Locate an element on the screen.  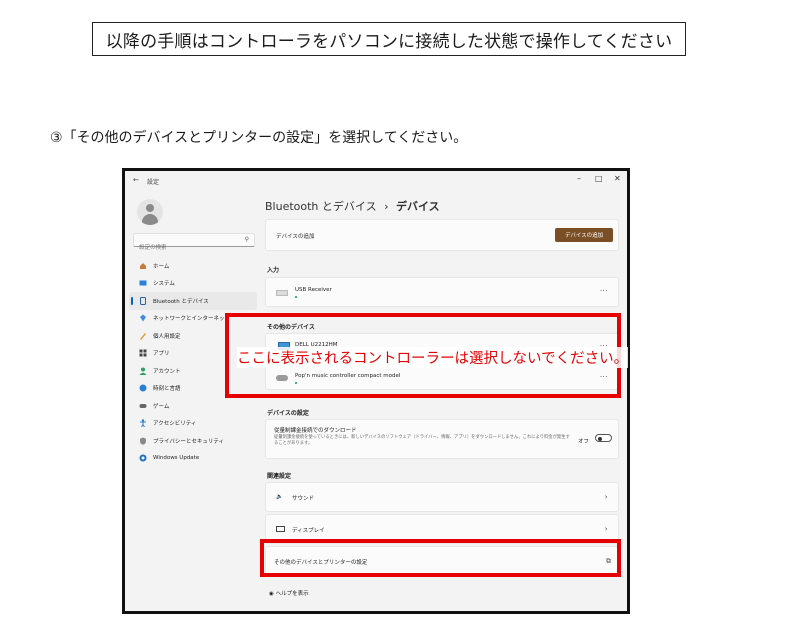
metered-download-toggle is located at coordinates (603, 438).